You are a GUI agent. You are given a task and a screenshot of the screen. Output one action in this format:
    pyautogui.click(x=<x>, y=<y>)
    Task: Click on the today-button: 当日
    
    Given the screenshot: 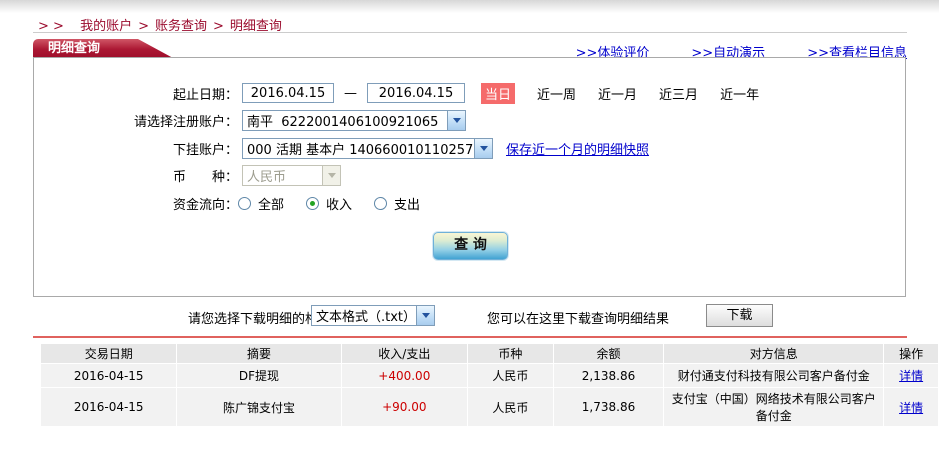 What is the action you would take?
    pyautogui.click(x=498, y=93)
    